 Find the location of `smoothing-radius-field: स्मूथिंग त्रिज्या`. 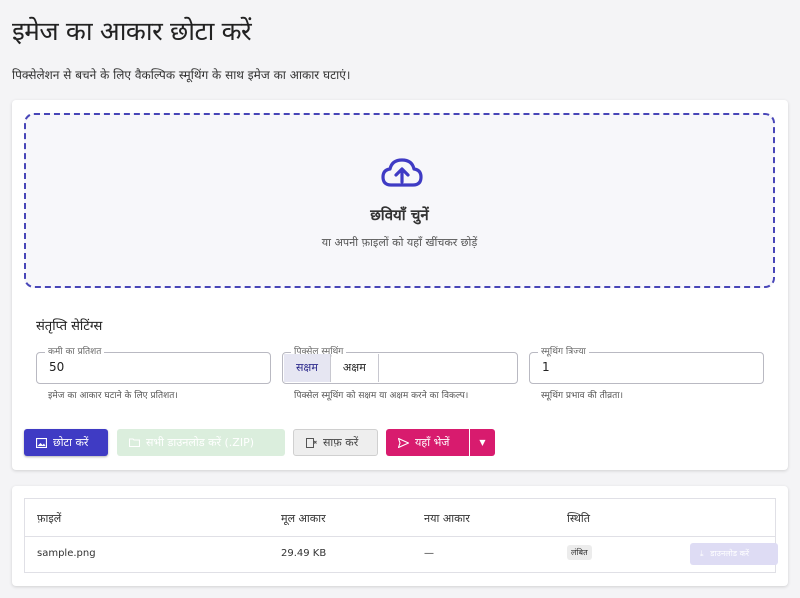

smoothing-radius-field: स्मूथिंग त्रिज्या is located at coordinates (646, 365).